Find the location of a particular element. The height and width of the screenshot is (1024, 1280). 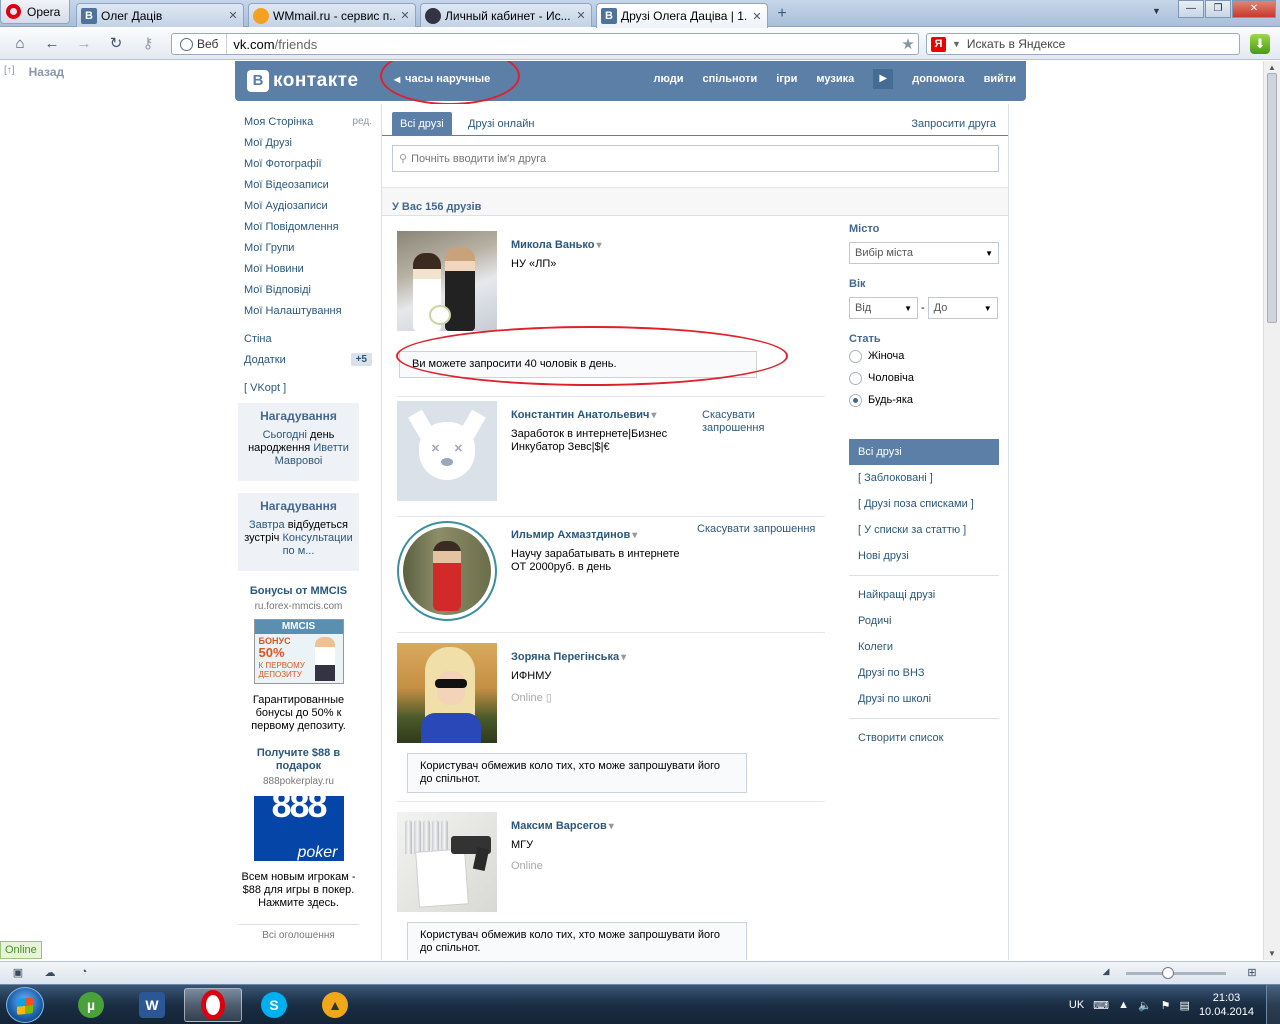

taskbar-opera is located at coordinates (213, 1005).